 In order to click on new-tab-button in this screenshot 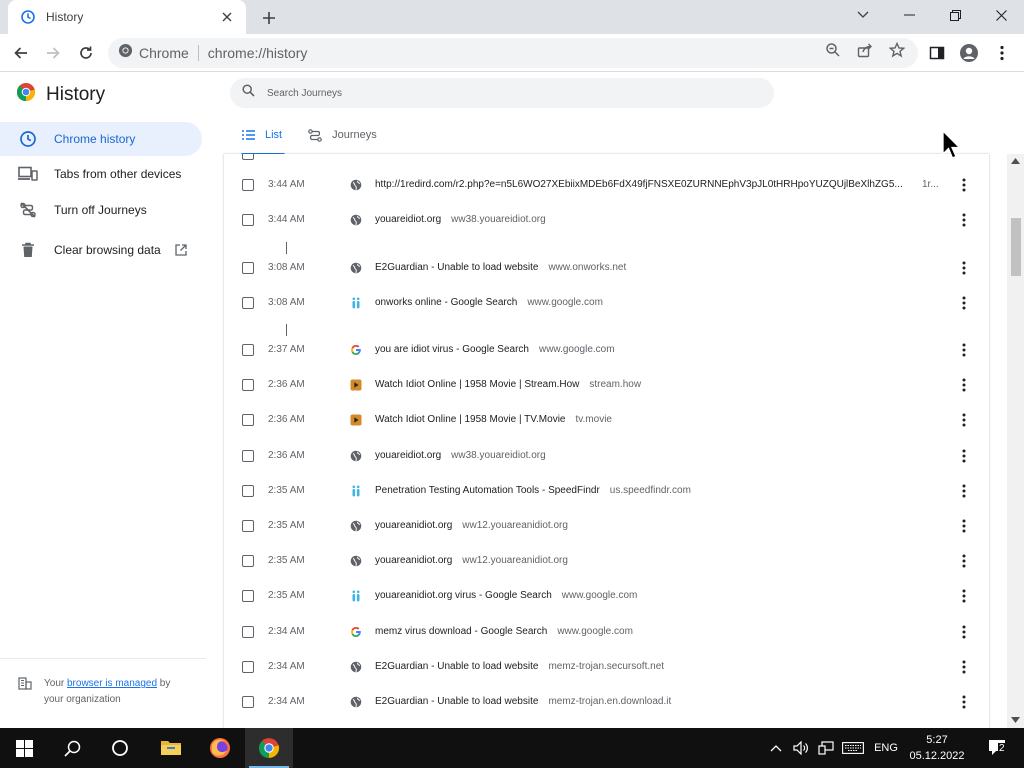, I will do `click(269, 18)`.